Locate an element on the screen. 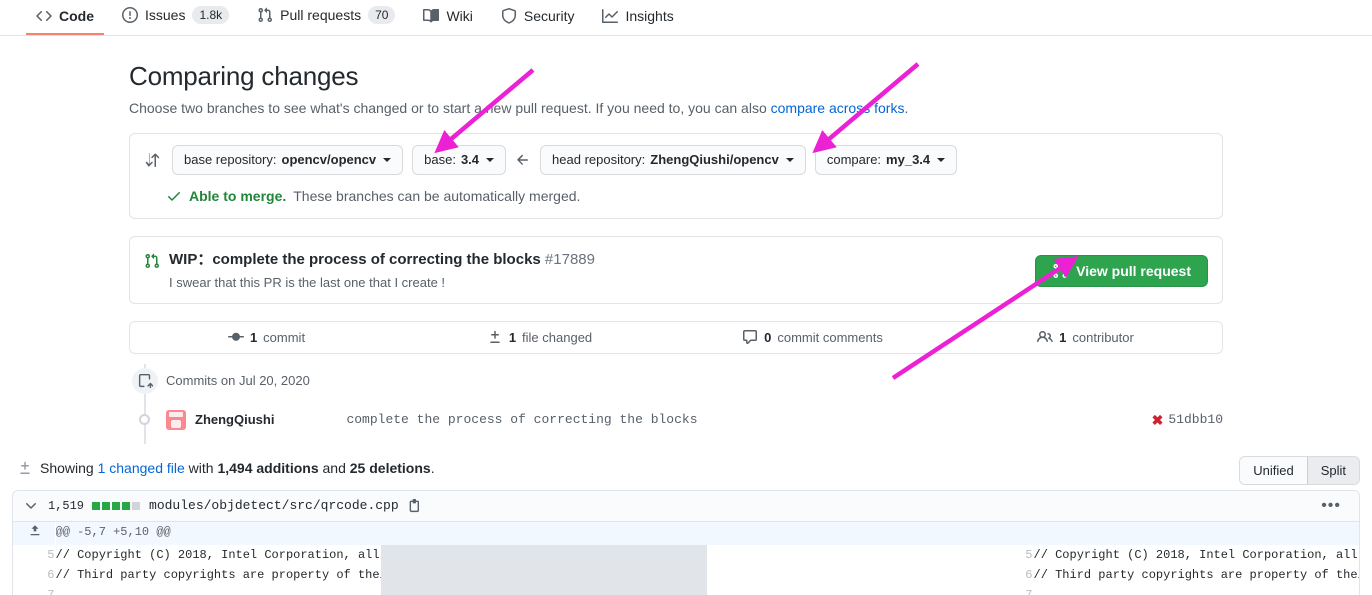  code-left is located at coordinates (218, 590).